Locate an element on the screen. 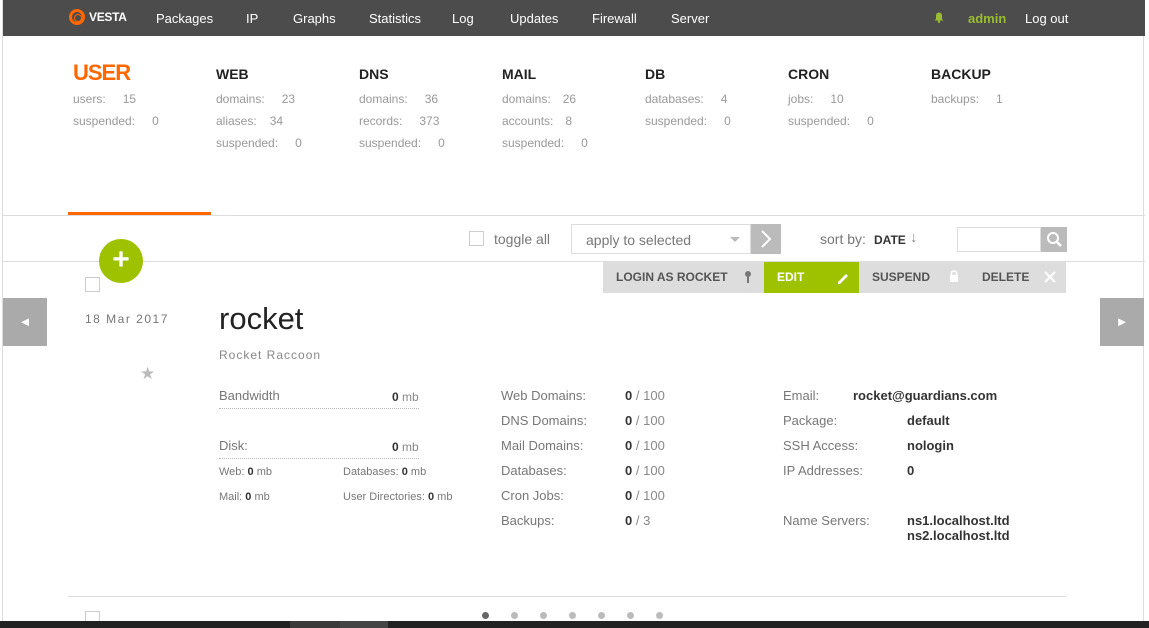  sort-label: sort by: is located at coordinates (843, 239).